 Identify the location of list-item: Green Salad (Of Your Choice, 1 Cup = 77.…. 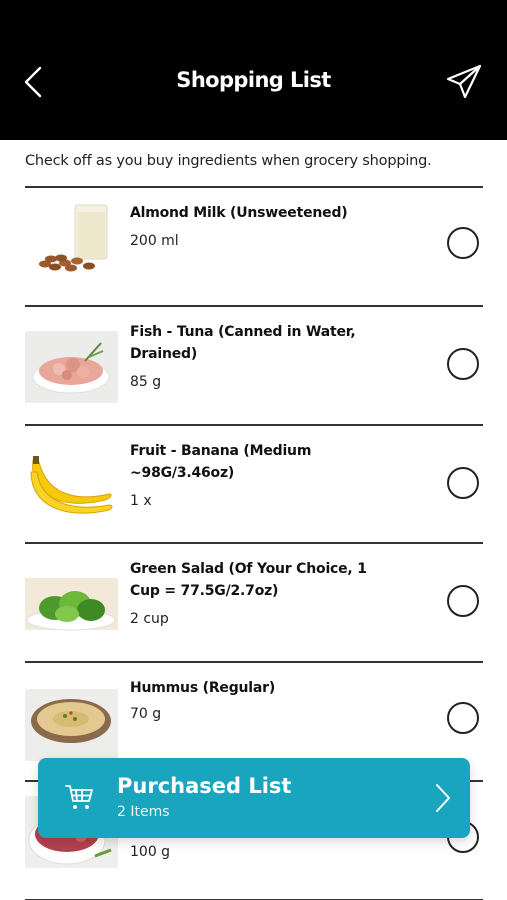
(254, 602).